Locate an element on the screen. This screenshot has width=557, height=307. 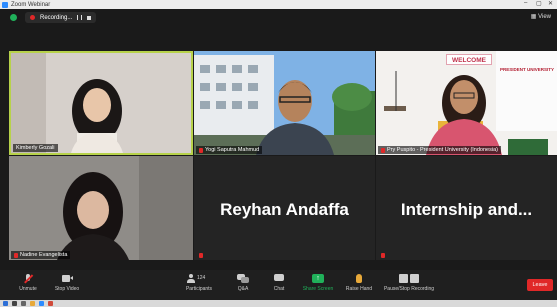
zoom-app-icon is located at coordinates (41, 303).